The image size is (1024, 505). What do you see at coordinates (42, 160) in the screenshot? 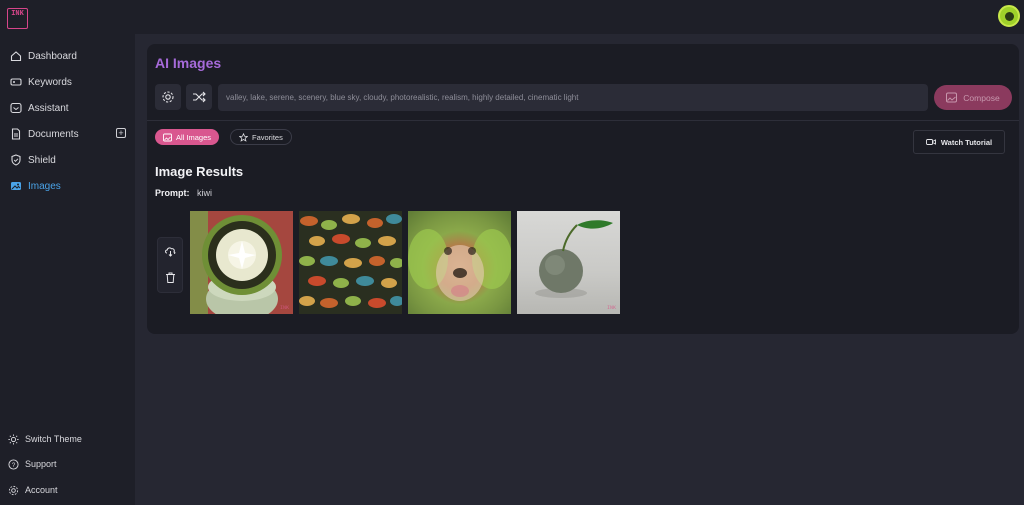
I see `sidebar-item-label: Shield` at bounding box center [42, 160].